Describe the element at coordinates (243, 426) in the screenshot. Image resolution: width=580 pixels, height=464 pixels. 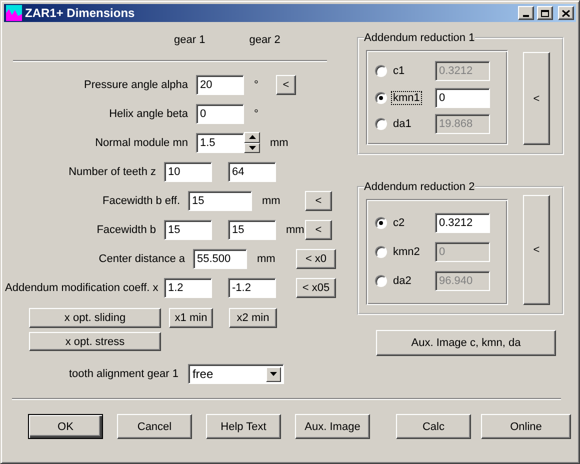
I see `dialog-button: Help Text` at that location.